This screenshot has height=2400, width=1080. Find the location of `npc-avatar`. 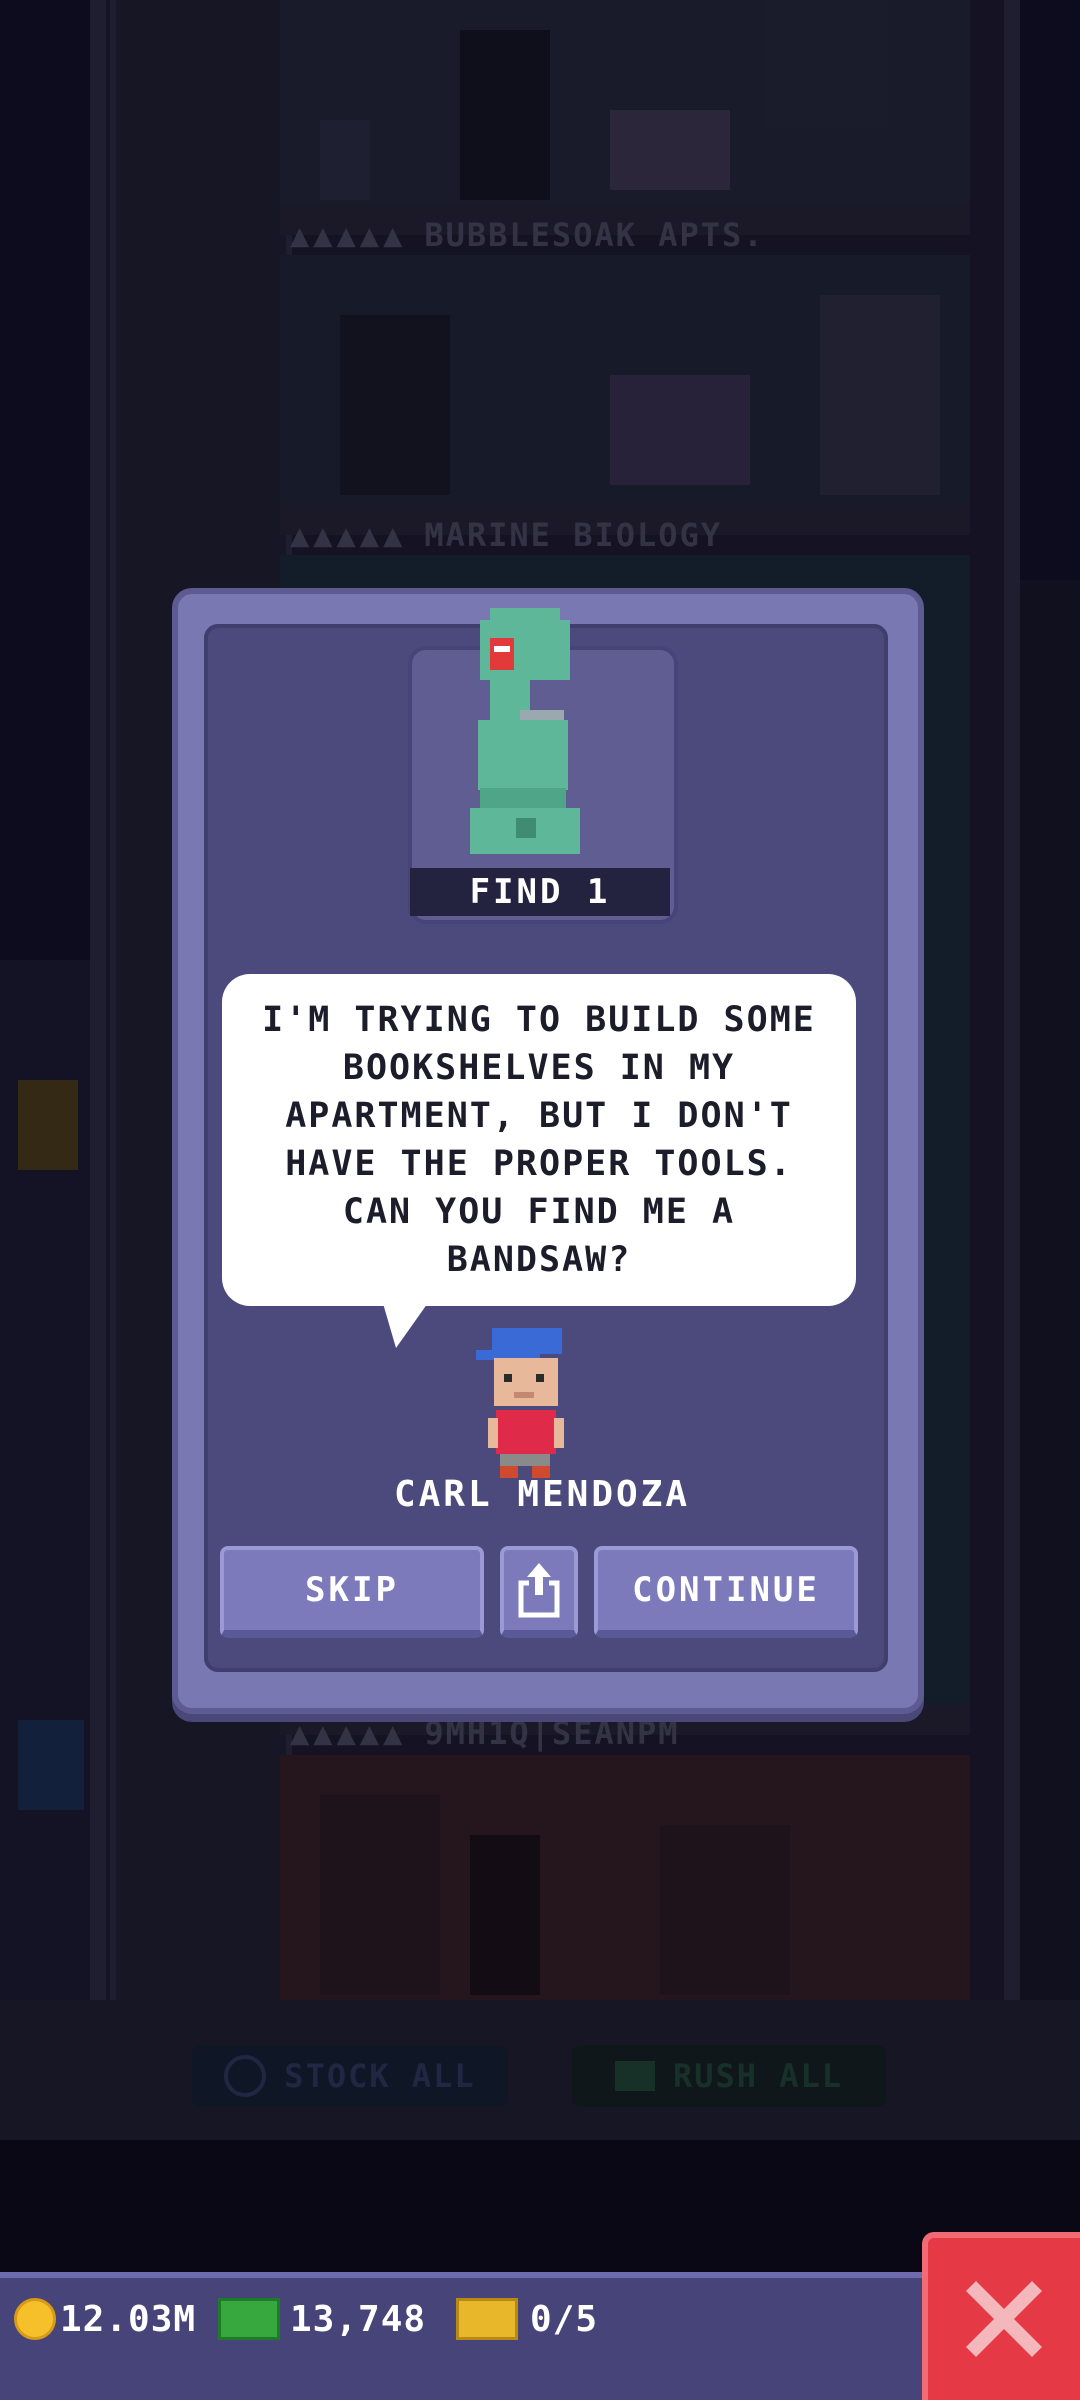

npc-avatar is located at coordinates (520, 1403).